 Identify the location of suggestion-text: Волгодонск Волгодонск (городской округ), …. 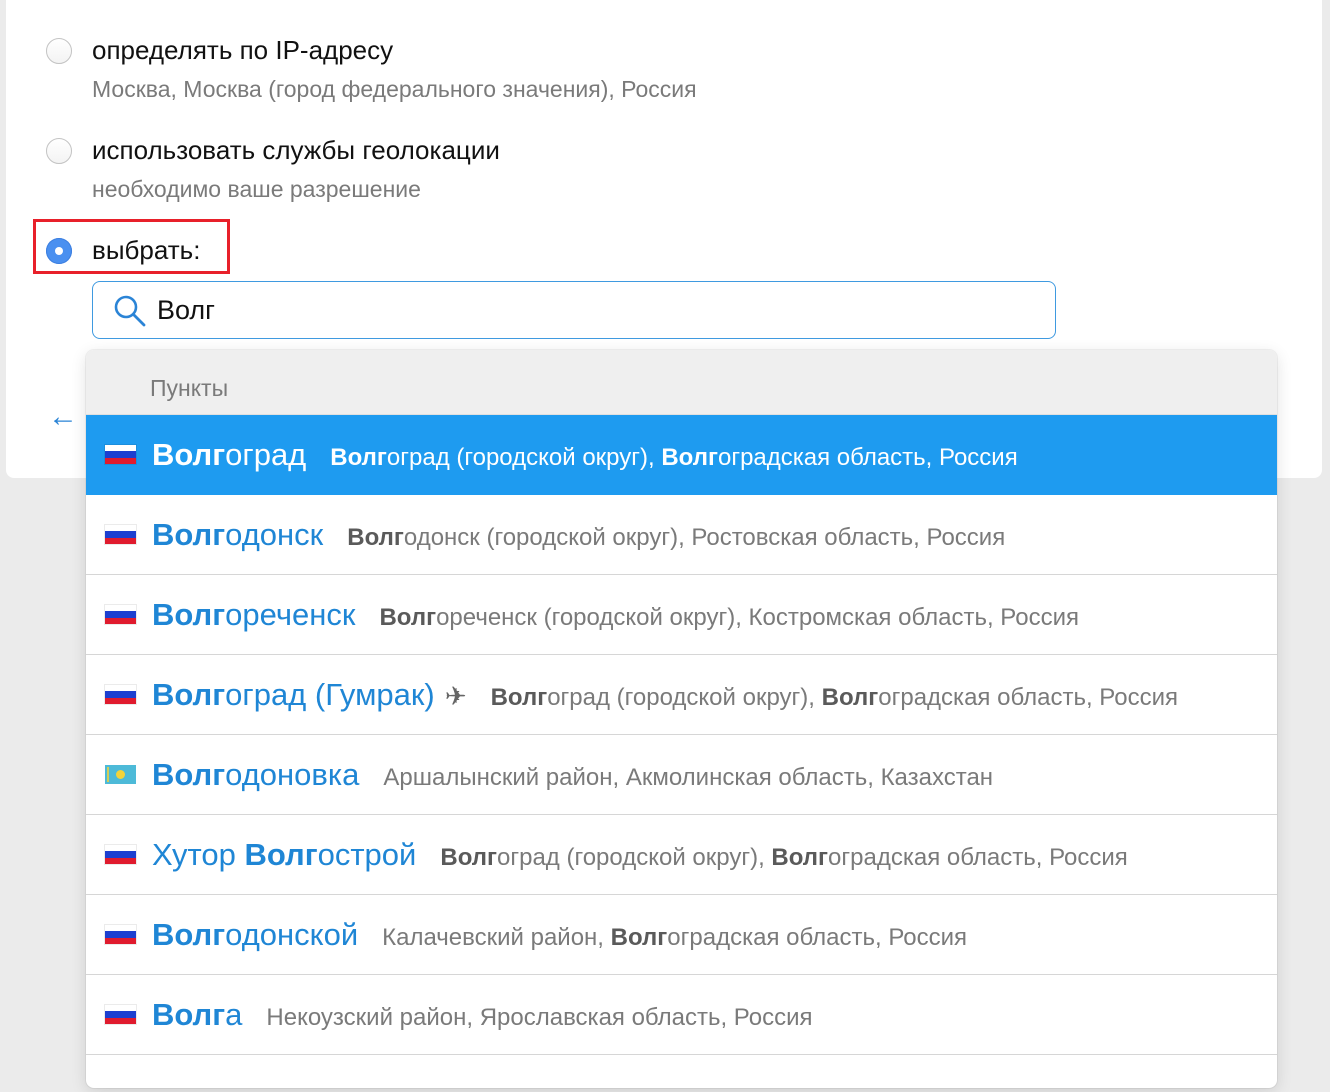
(579, 534).